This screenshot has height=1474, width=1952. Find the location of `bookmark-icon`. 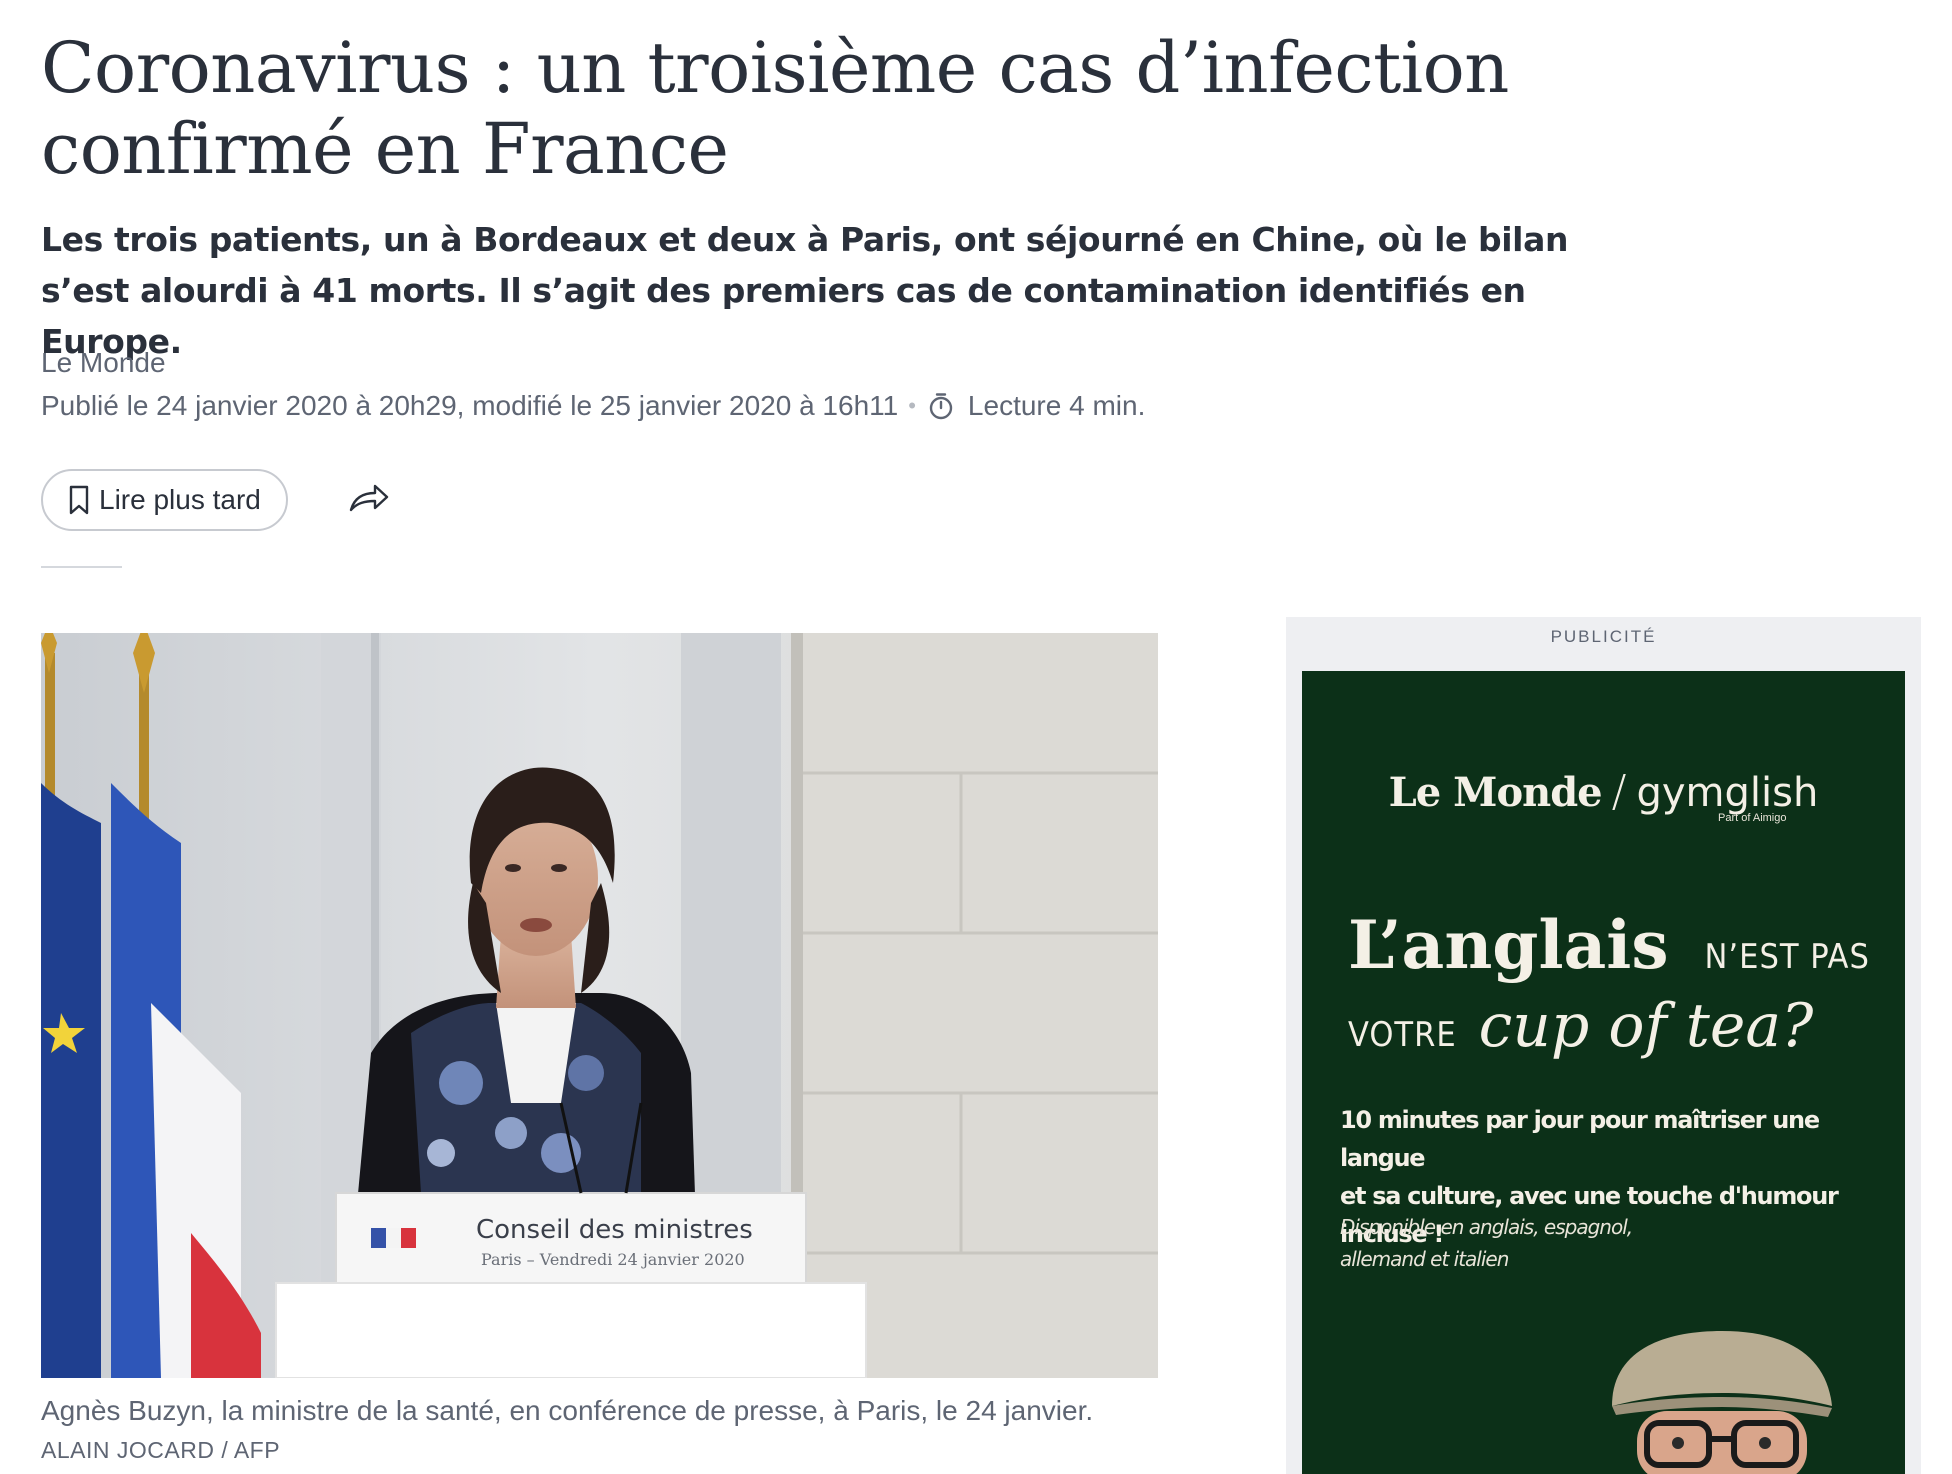

bookmark-icon is located at coordinates (79, 500).